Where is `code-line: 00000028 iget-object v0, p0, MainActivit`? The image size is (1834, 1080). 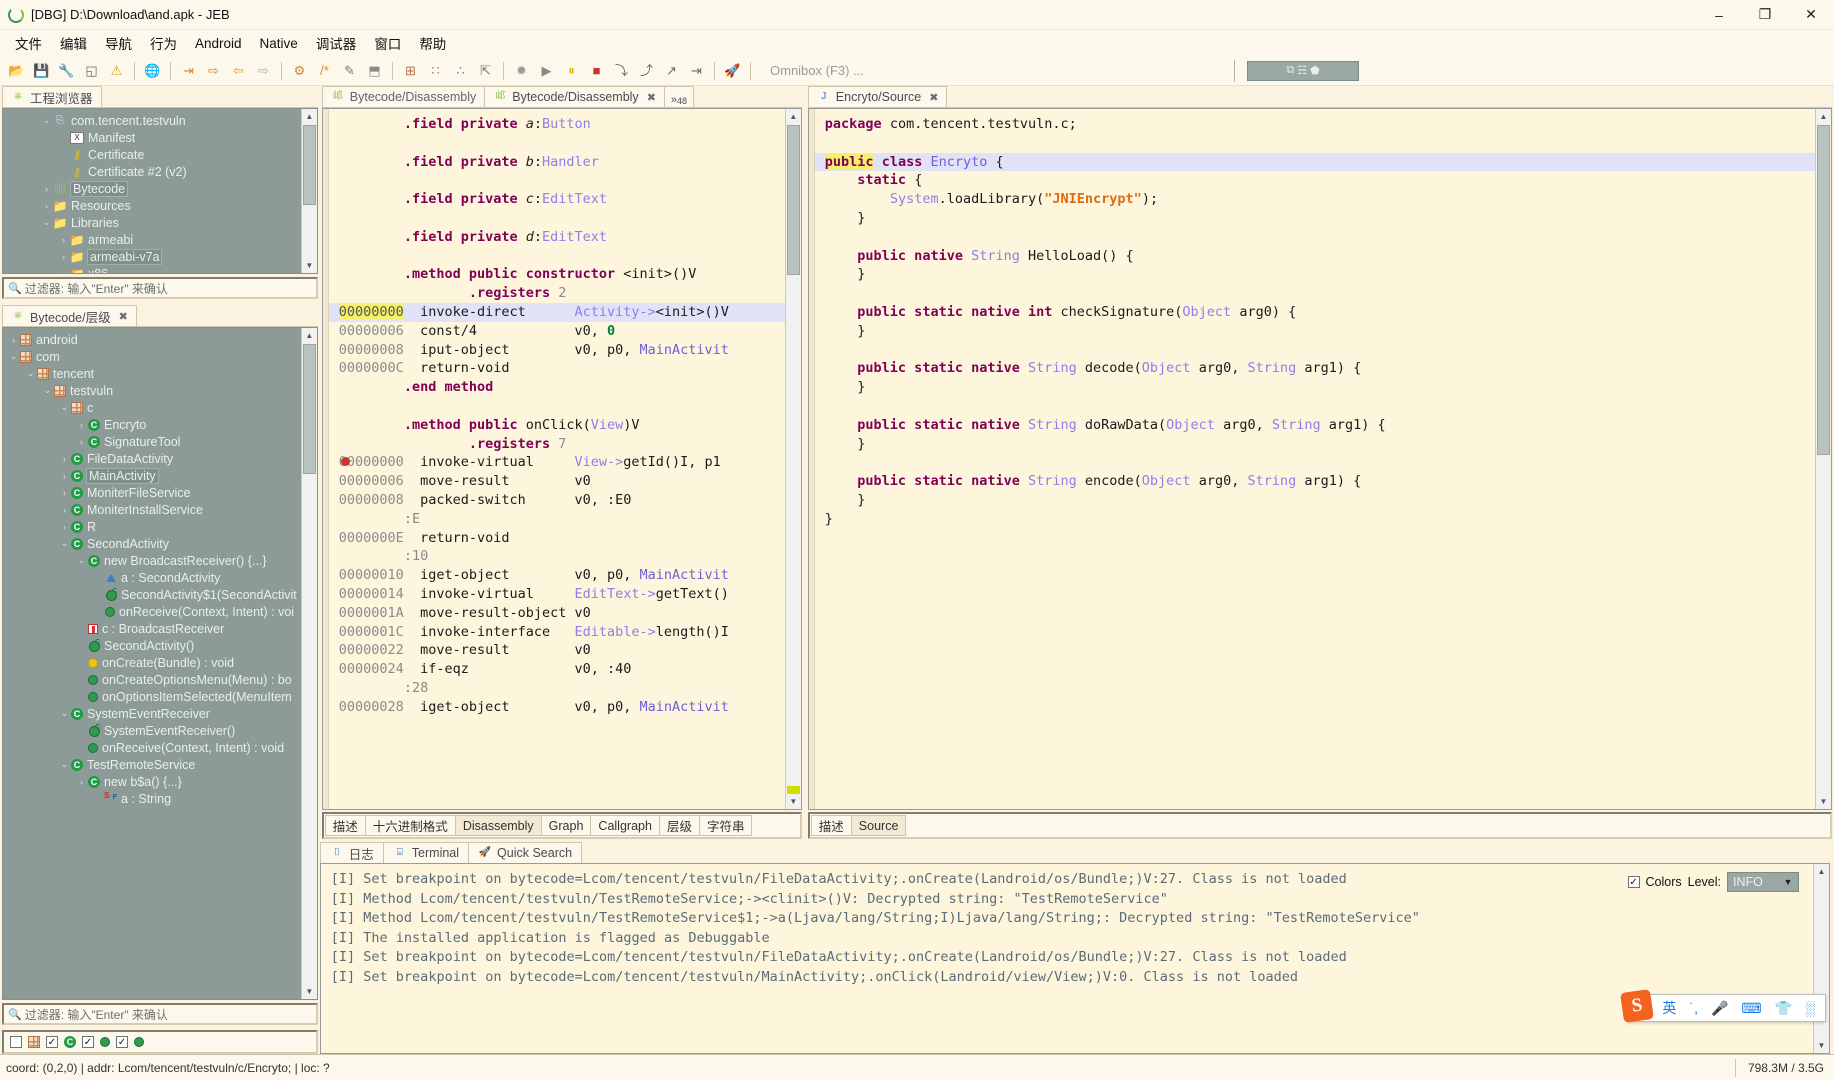
code-line: 00000028 iget-object v0, p0, MainActivit is located at coordinates (557, 707).